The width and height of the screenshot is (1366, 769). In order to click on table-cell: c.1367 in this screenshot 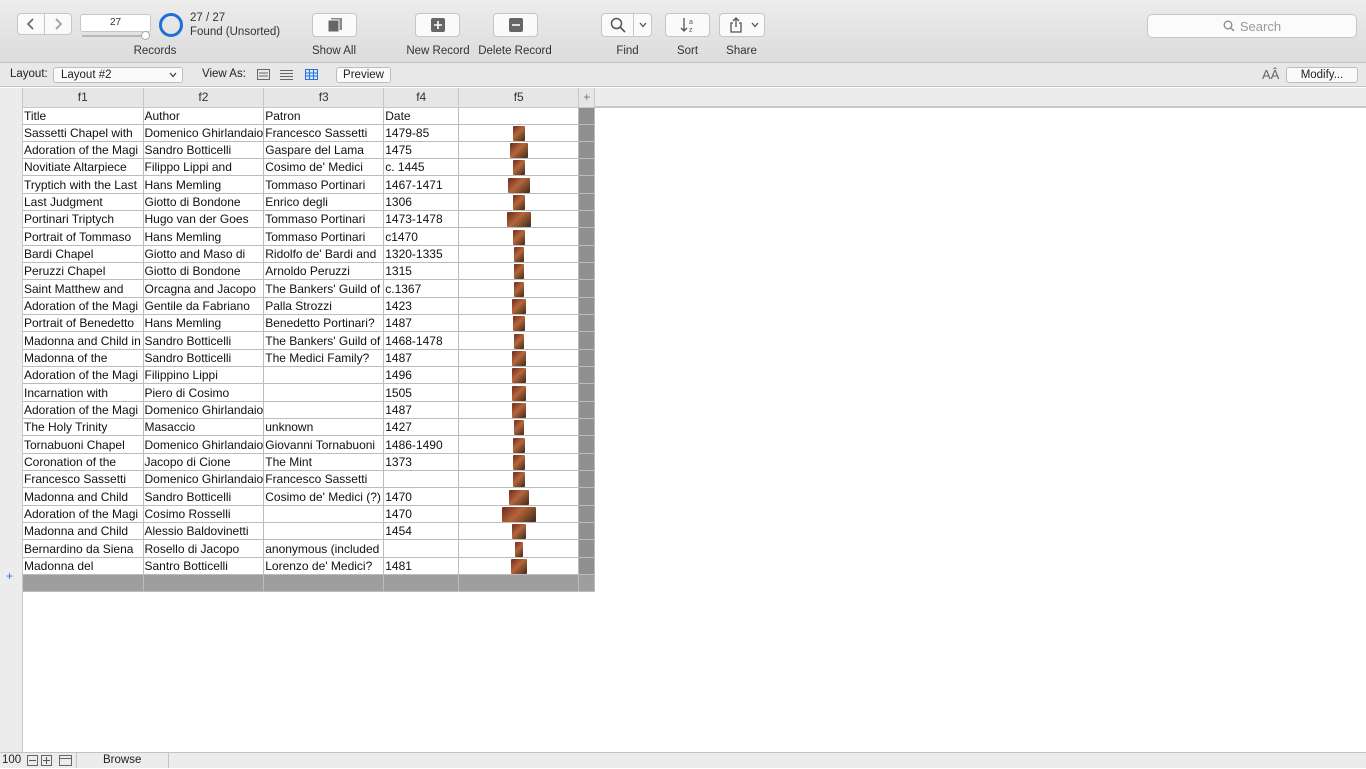, I will do `click(421, 288)`.